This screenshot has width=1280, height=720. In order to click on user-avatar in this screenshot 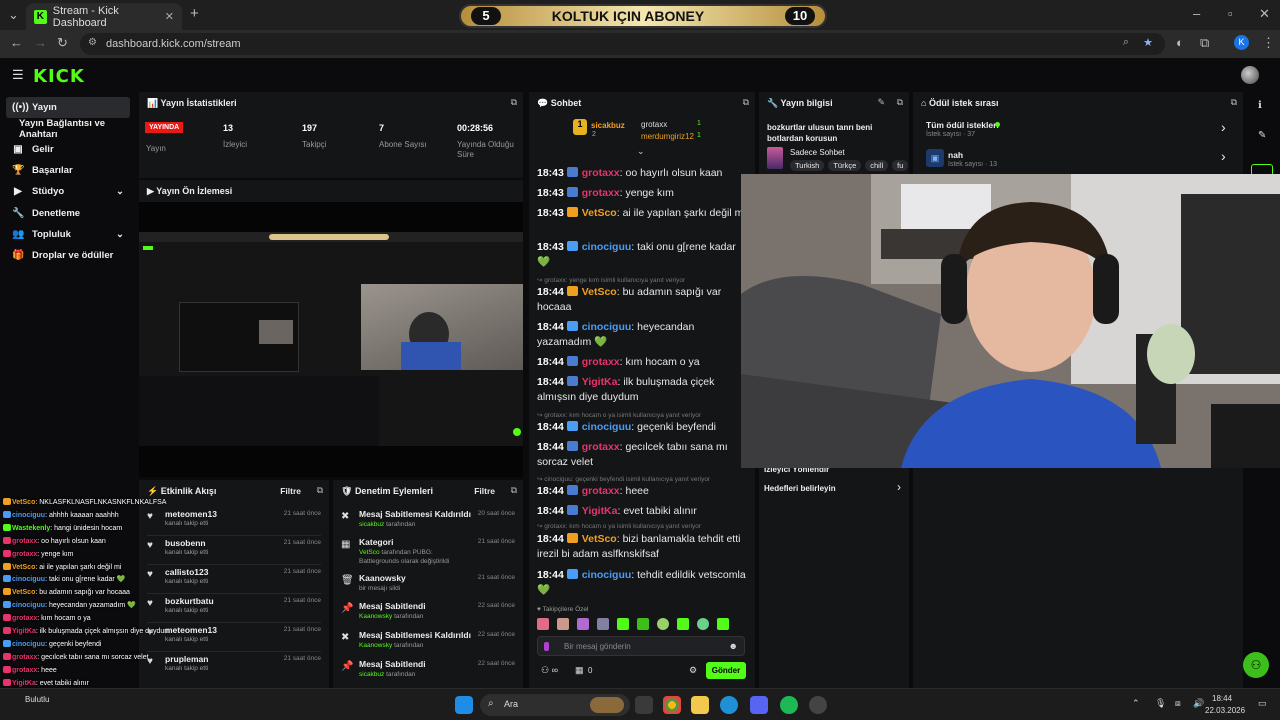, I will do `click(1250, 75)`.